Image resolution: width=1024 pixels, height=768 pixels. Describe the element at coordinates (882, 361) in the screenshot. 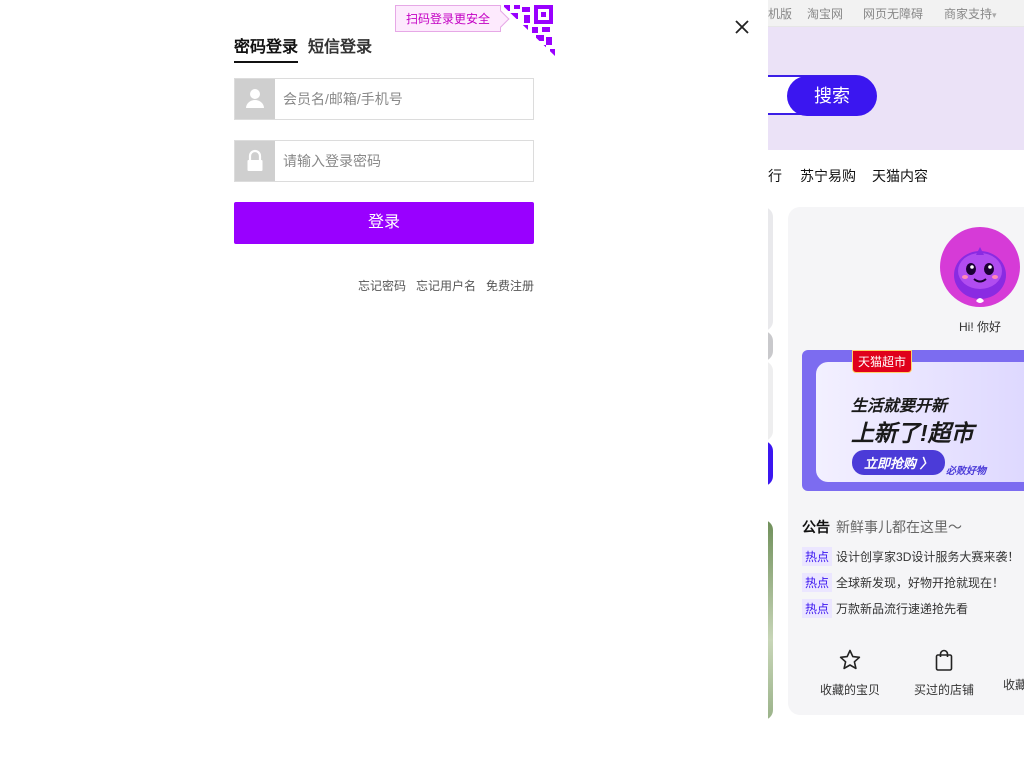

I see `promo-tag: 天猫超市` at that location.